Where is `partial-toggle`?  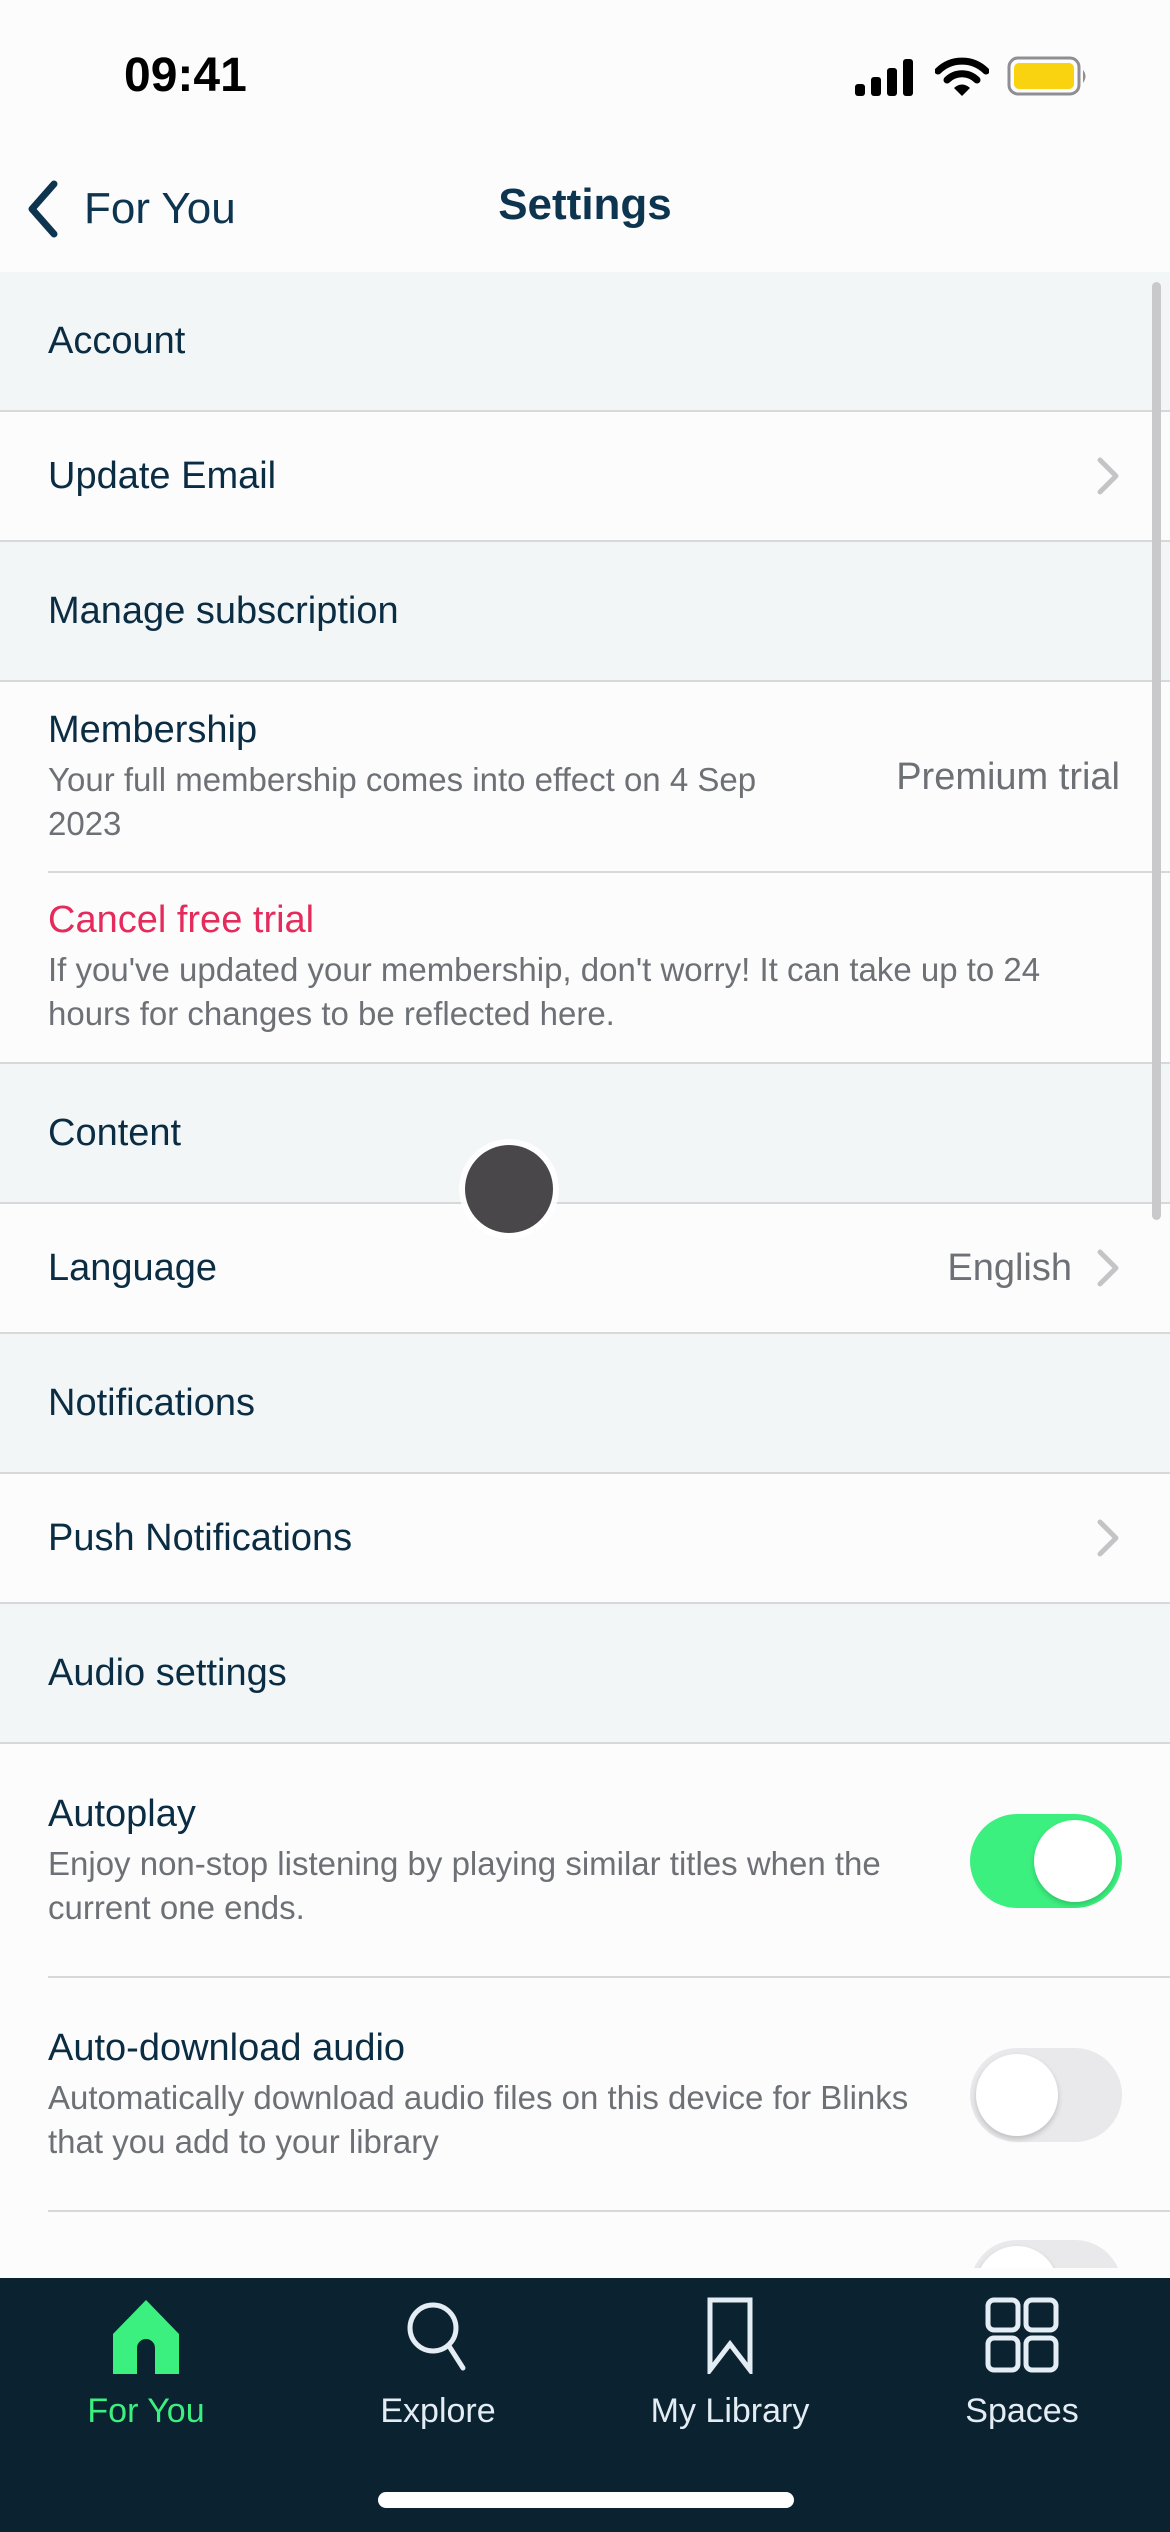
partial-toggle is located at coordinates (1046, 2254).